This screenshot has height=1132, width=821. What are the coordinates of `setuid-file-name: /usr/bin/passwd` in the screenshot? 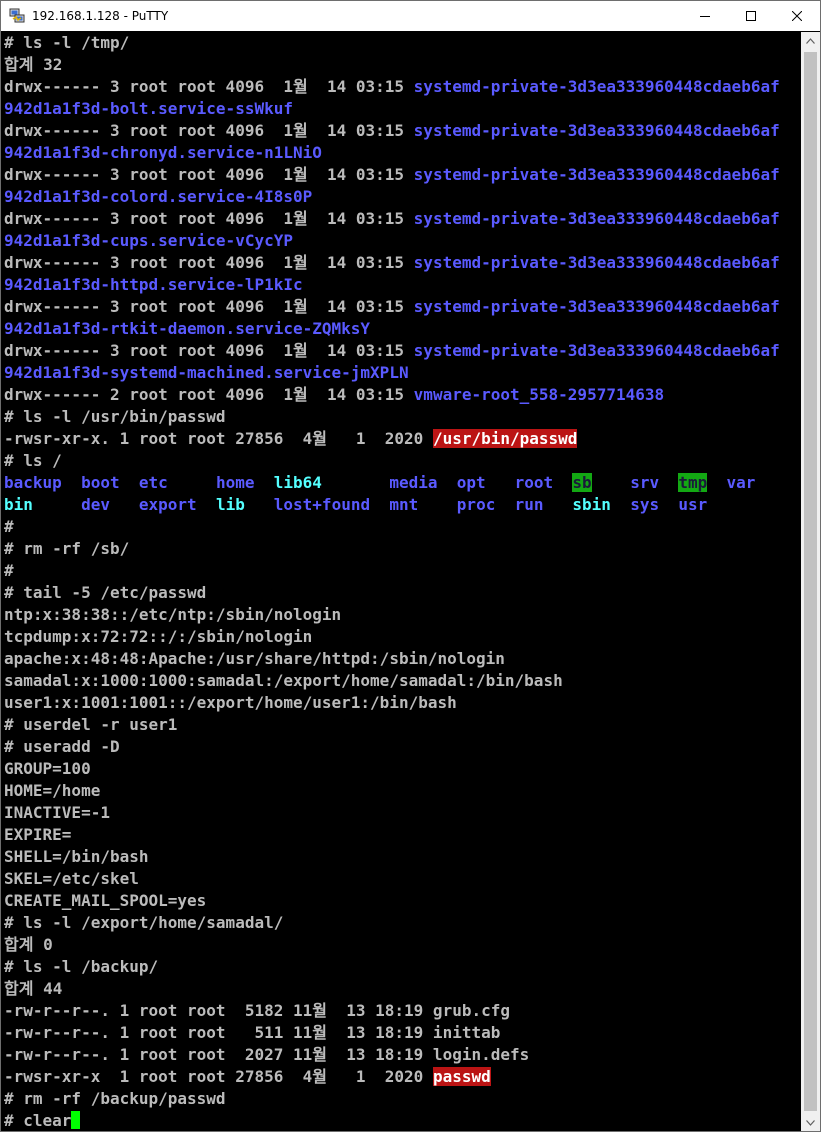 It's located at (505, 438).